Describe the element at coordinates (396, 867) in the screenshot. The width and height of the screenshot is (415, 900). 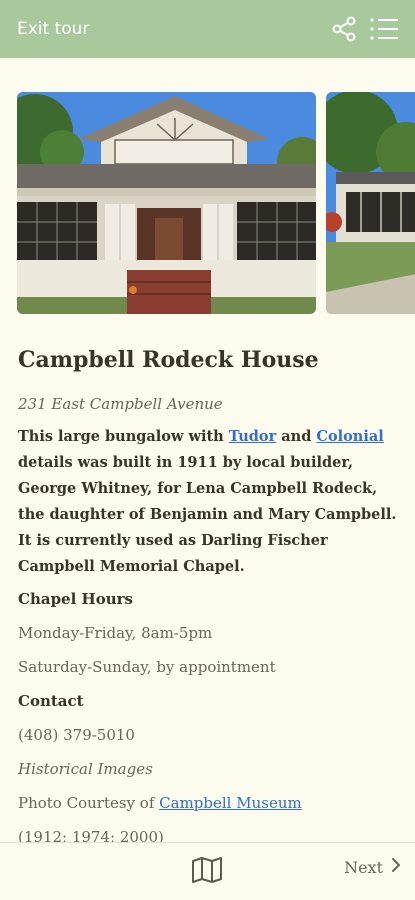
I see `chevron-right-icon` at that location.